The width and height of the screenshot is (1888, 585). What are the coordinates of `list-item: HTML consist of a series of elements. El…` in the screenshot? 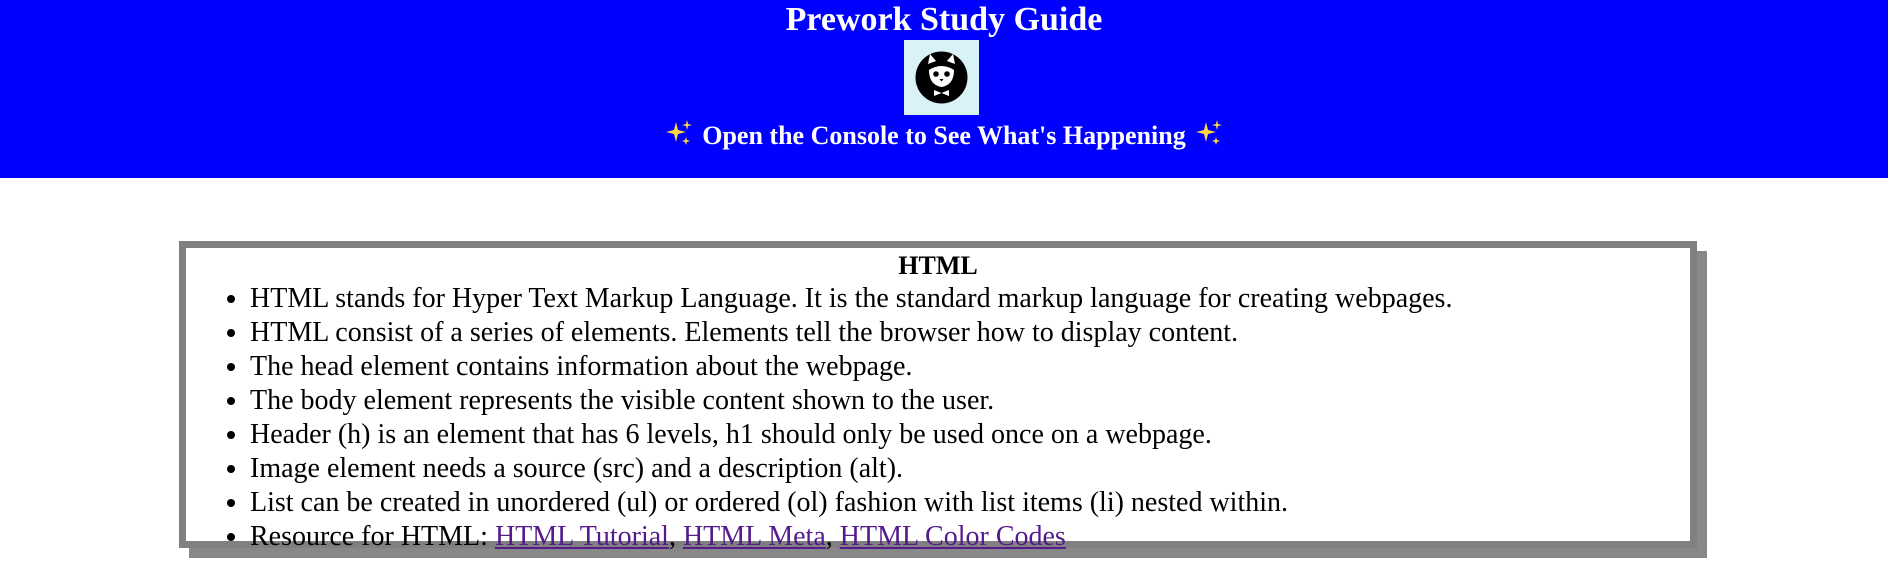 It's located at (970, 333).